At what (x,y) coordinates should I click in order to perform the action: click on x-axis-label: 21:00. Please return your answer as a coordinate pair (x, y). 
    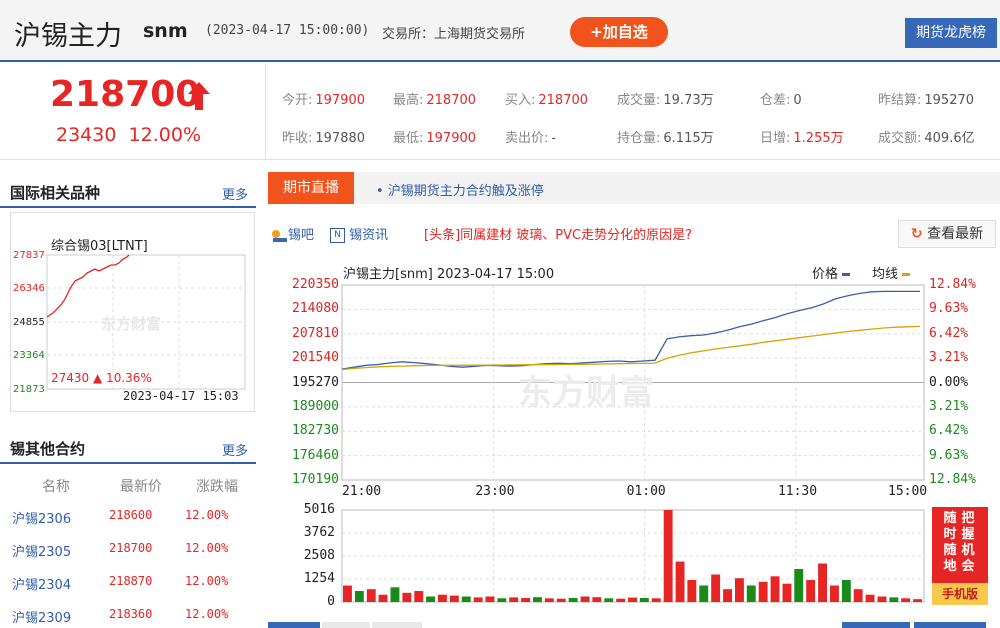
    Looking at the image, I should click on (362, 491).